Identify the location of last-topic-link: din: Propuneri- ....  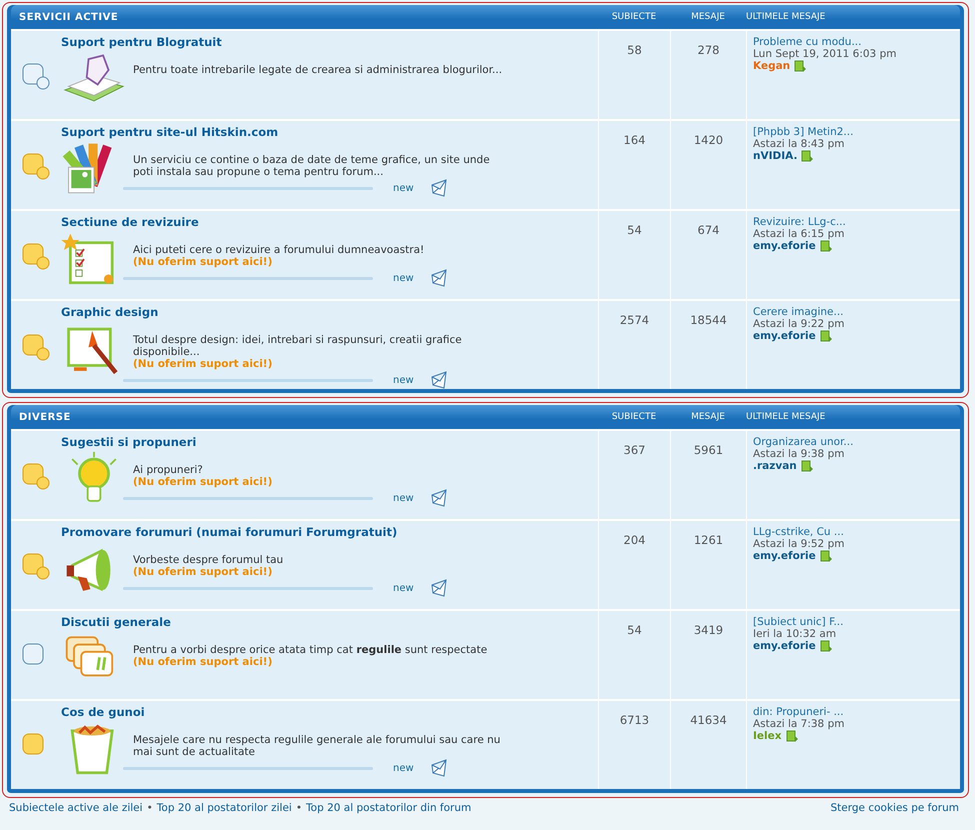
(798, 712).